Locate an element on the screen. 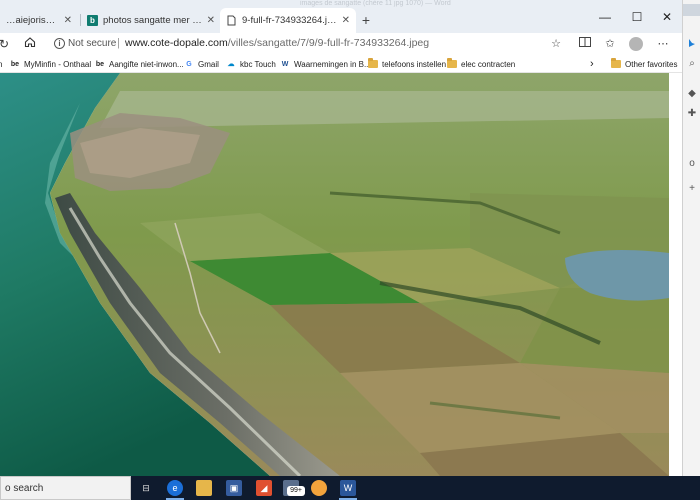  page-gutter is located at coordinates (675, 274).